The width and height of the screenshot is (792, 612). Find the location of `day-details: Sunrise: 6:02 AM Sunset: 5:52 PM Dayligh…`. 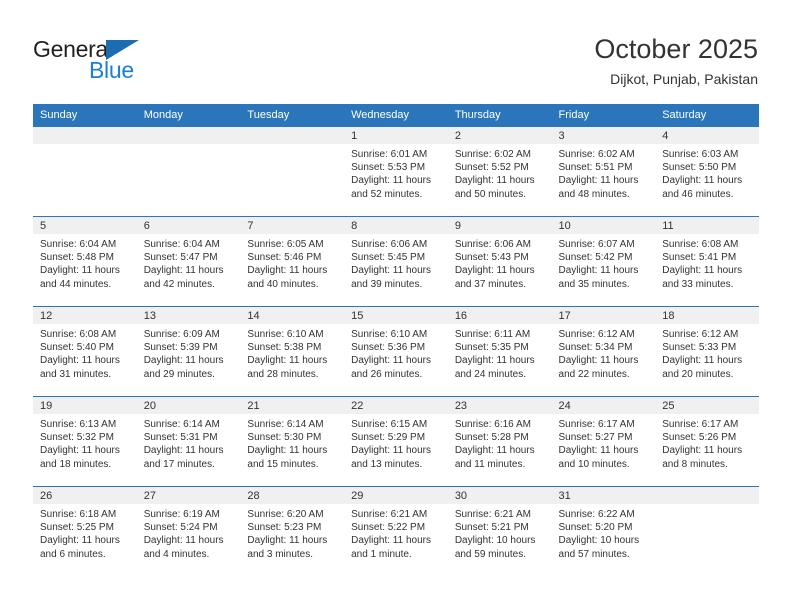

day-details: Sunrise: 6:02 AM Sunset: 5:52 PM Dayligh… is located at coordinates (500, 172).